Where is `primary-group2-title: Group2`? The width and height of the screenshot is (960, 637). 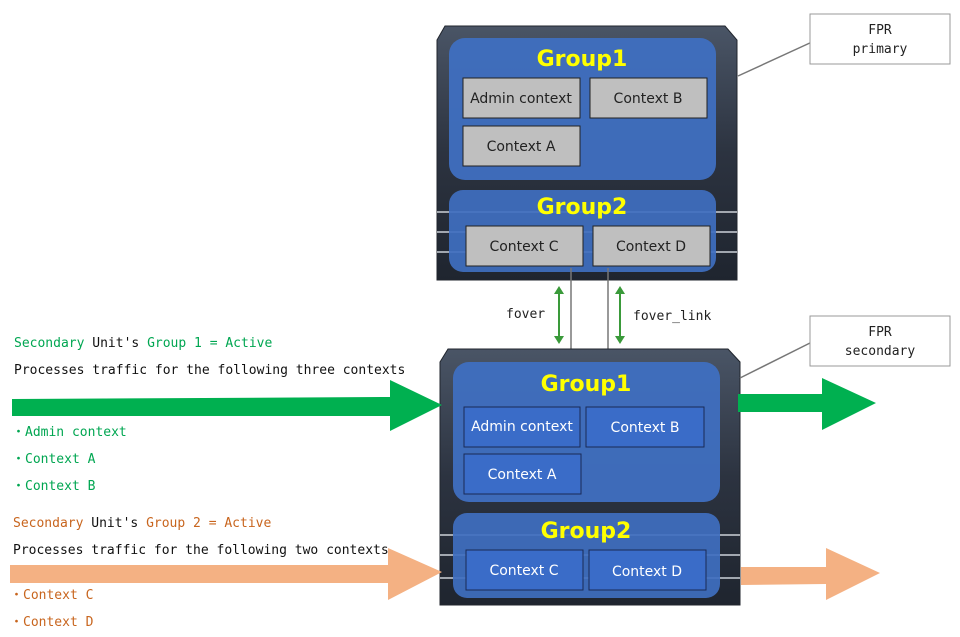
primary-group2-title: Group2 is located at coordinates (582, 207).